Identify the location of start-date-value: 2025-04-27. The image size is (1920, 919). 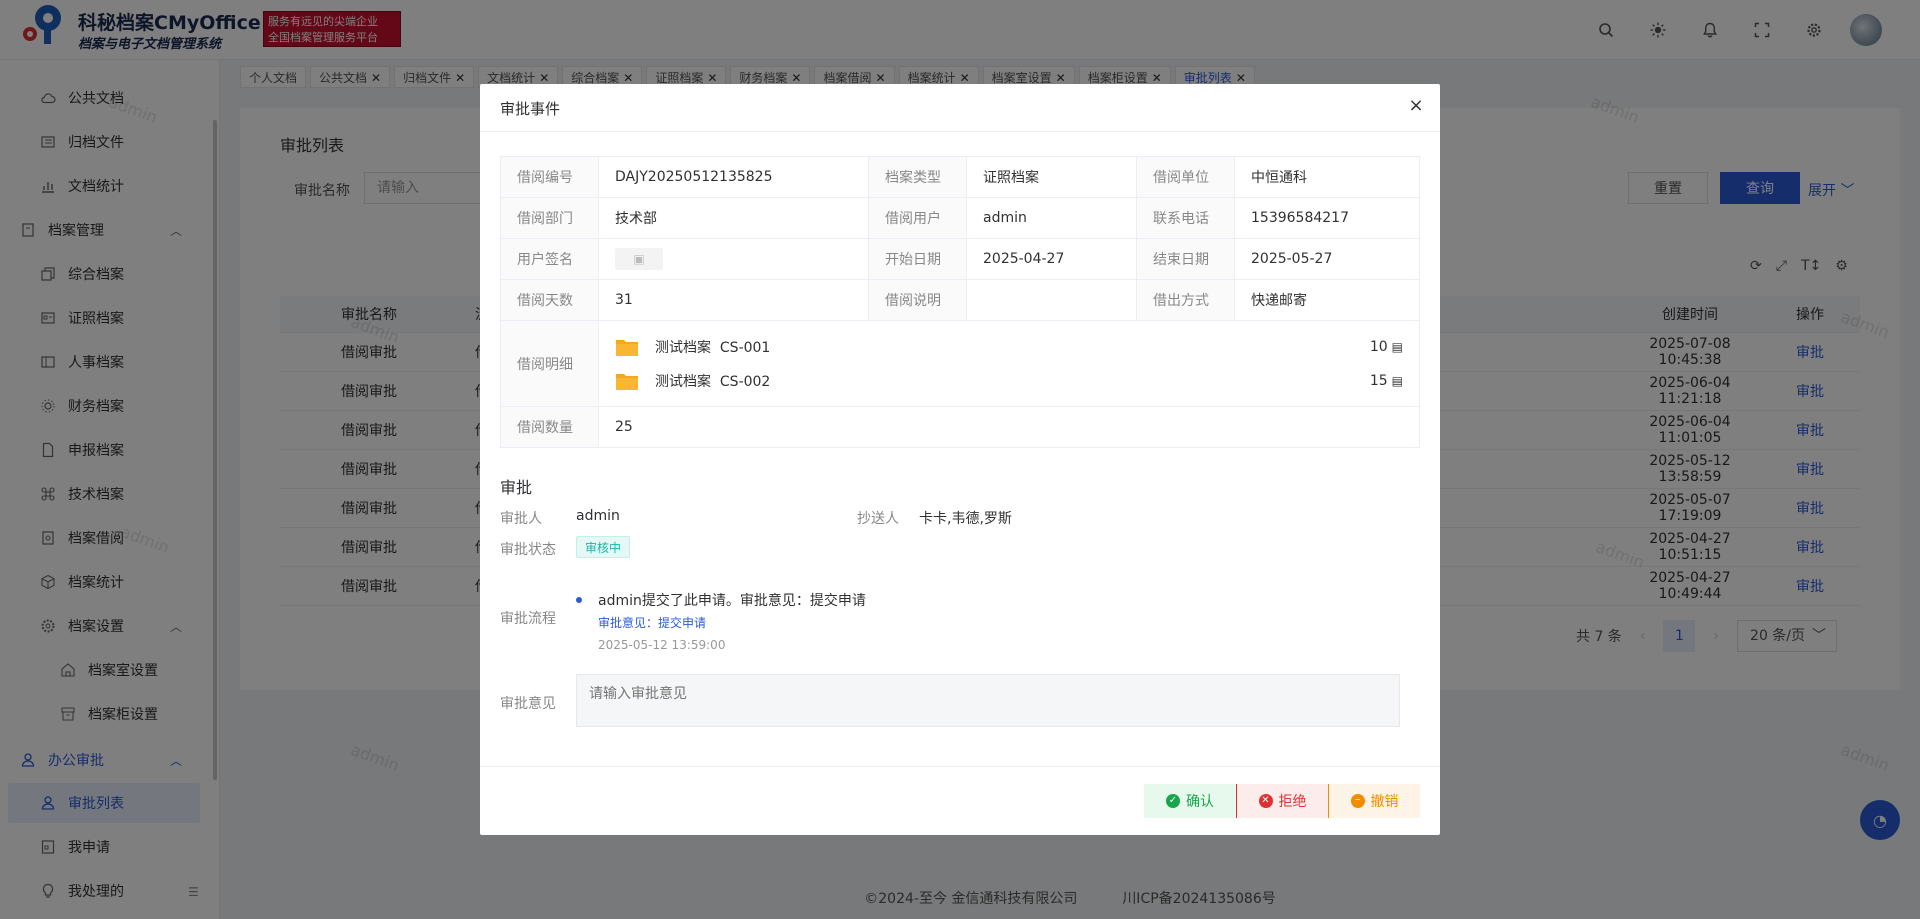
(1051, 259).